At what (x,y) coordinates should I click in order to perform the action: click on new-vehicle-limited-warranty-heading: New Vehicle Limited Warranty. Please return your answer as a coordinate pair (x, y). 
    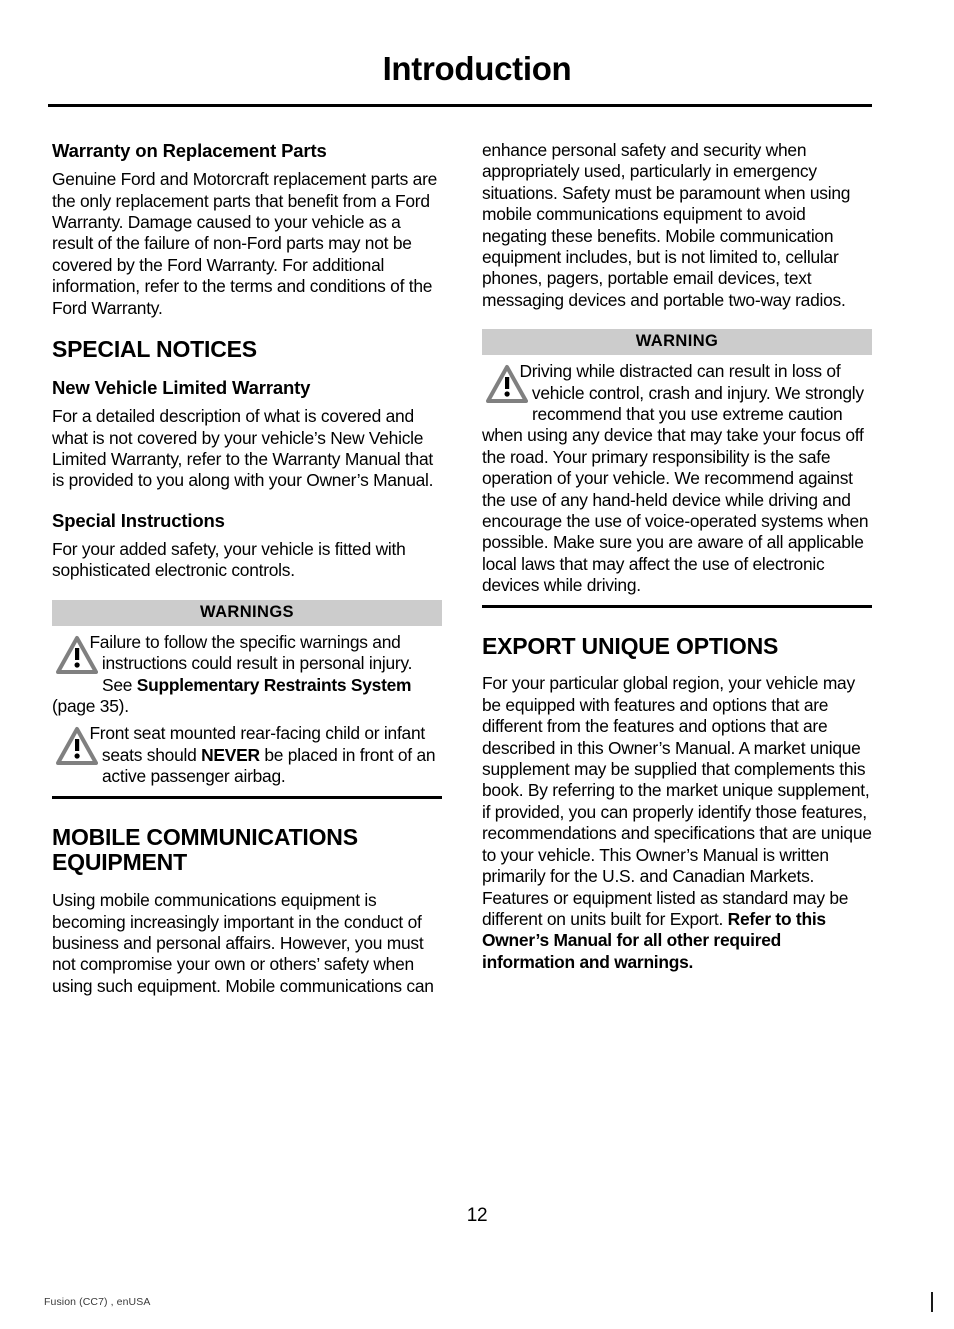
    Looking at the image, I should click on (181, 387).